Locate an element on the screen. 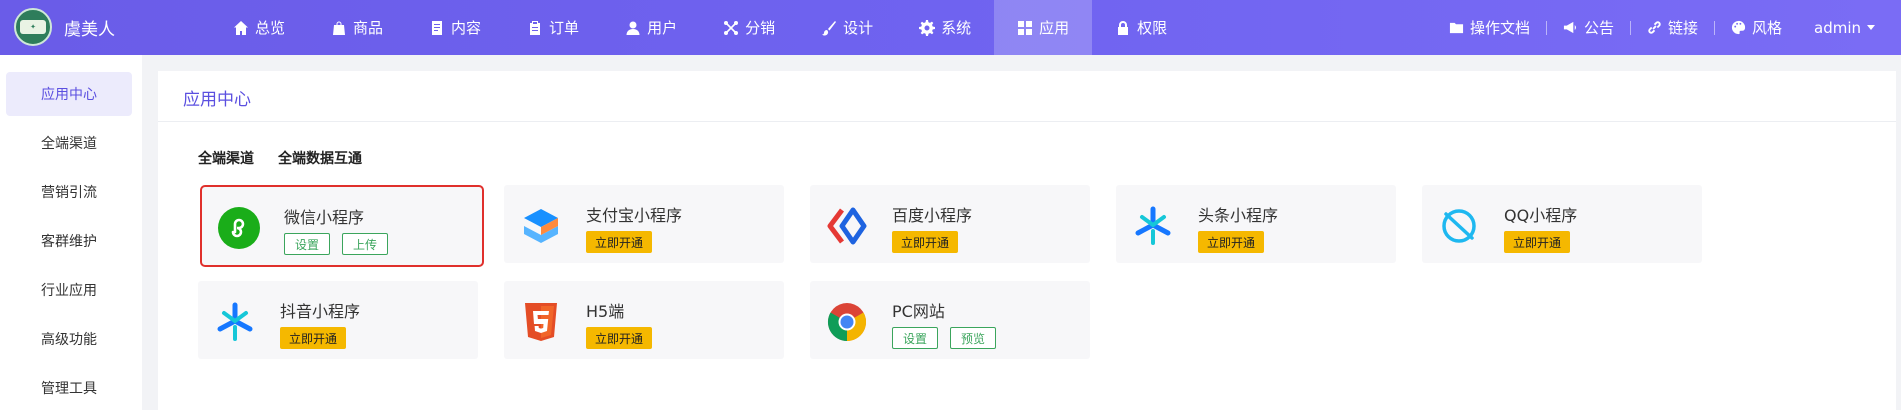 The height and width of the screenshot is (410, 1901). user-menu: admin is located at coordinates (1844, 28).